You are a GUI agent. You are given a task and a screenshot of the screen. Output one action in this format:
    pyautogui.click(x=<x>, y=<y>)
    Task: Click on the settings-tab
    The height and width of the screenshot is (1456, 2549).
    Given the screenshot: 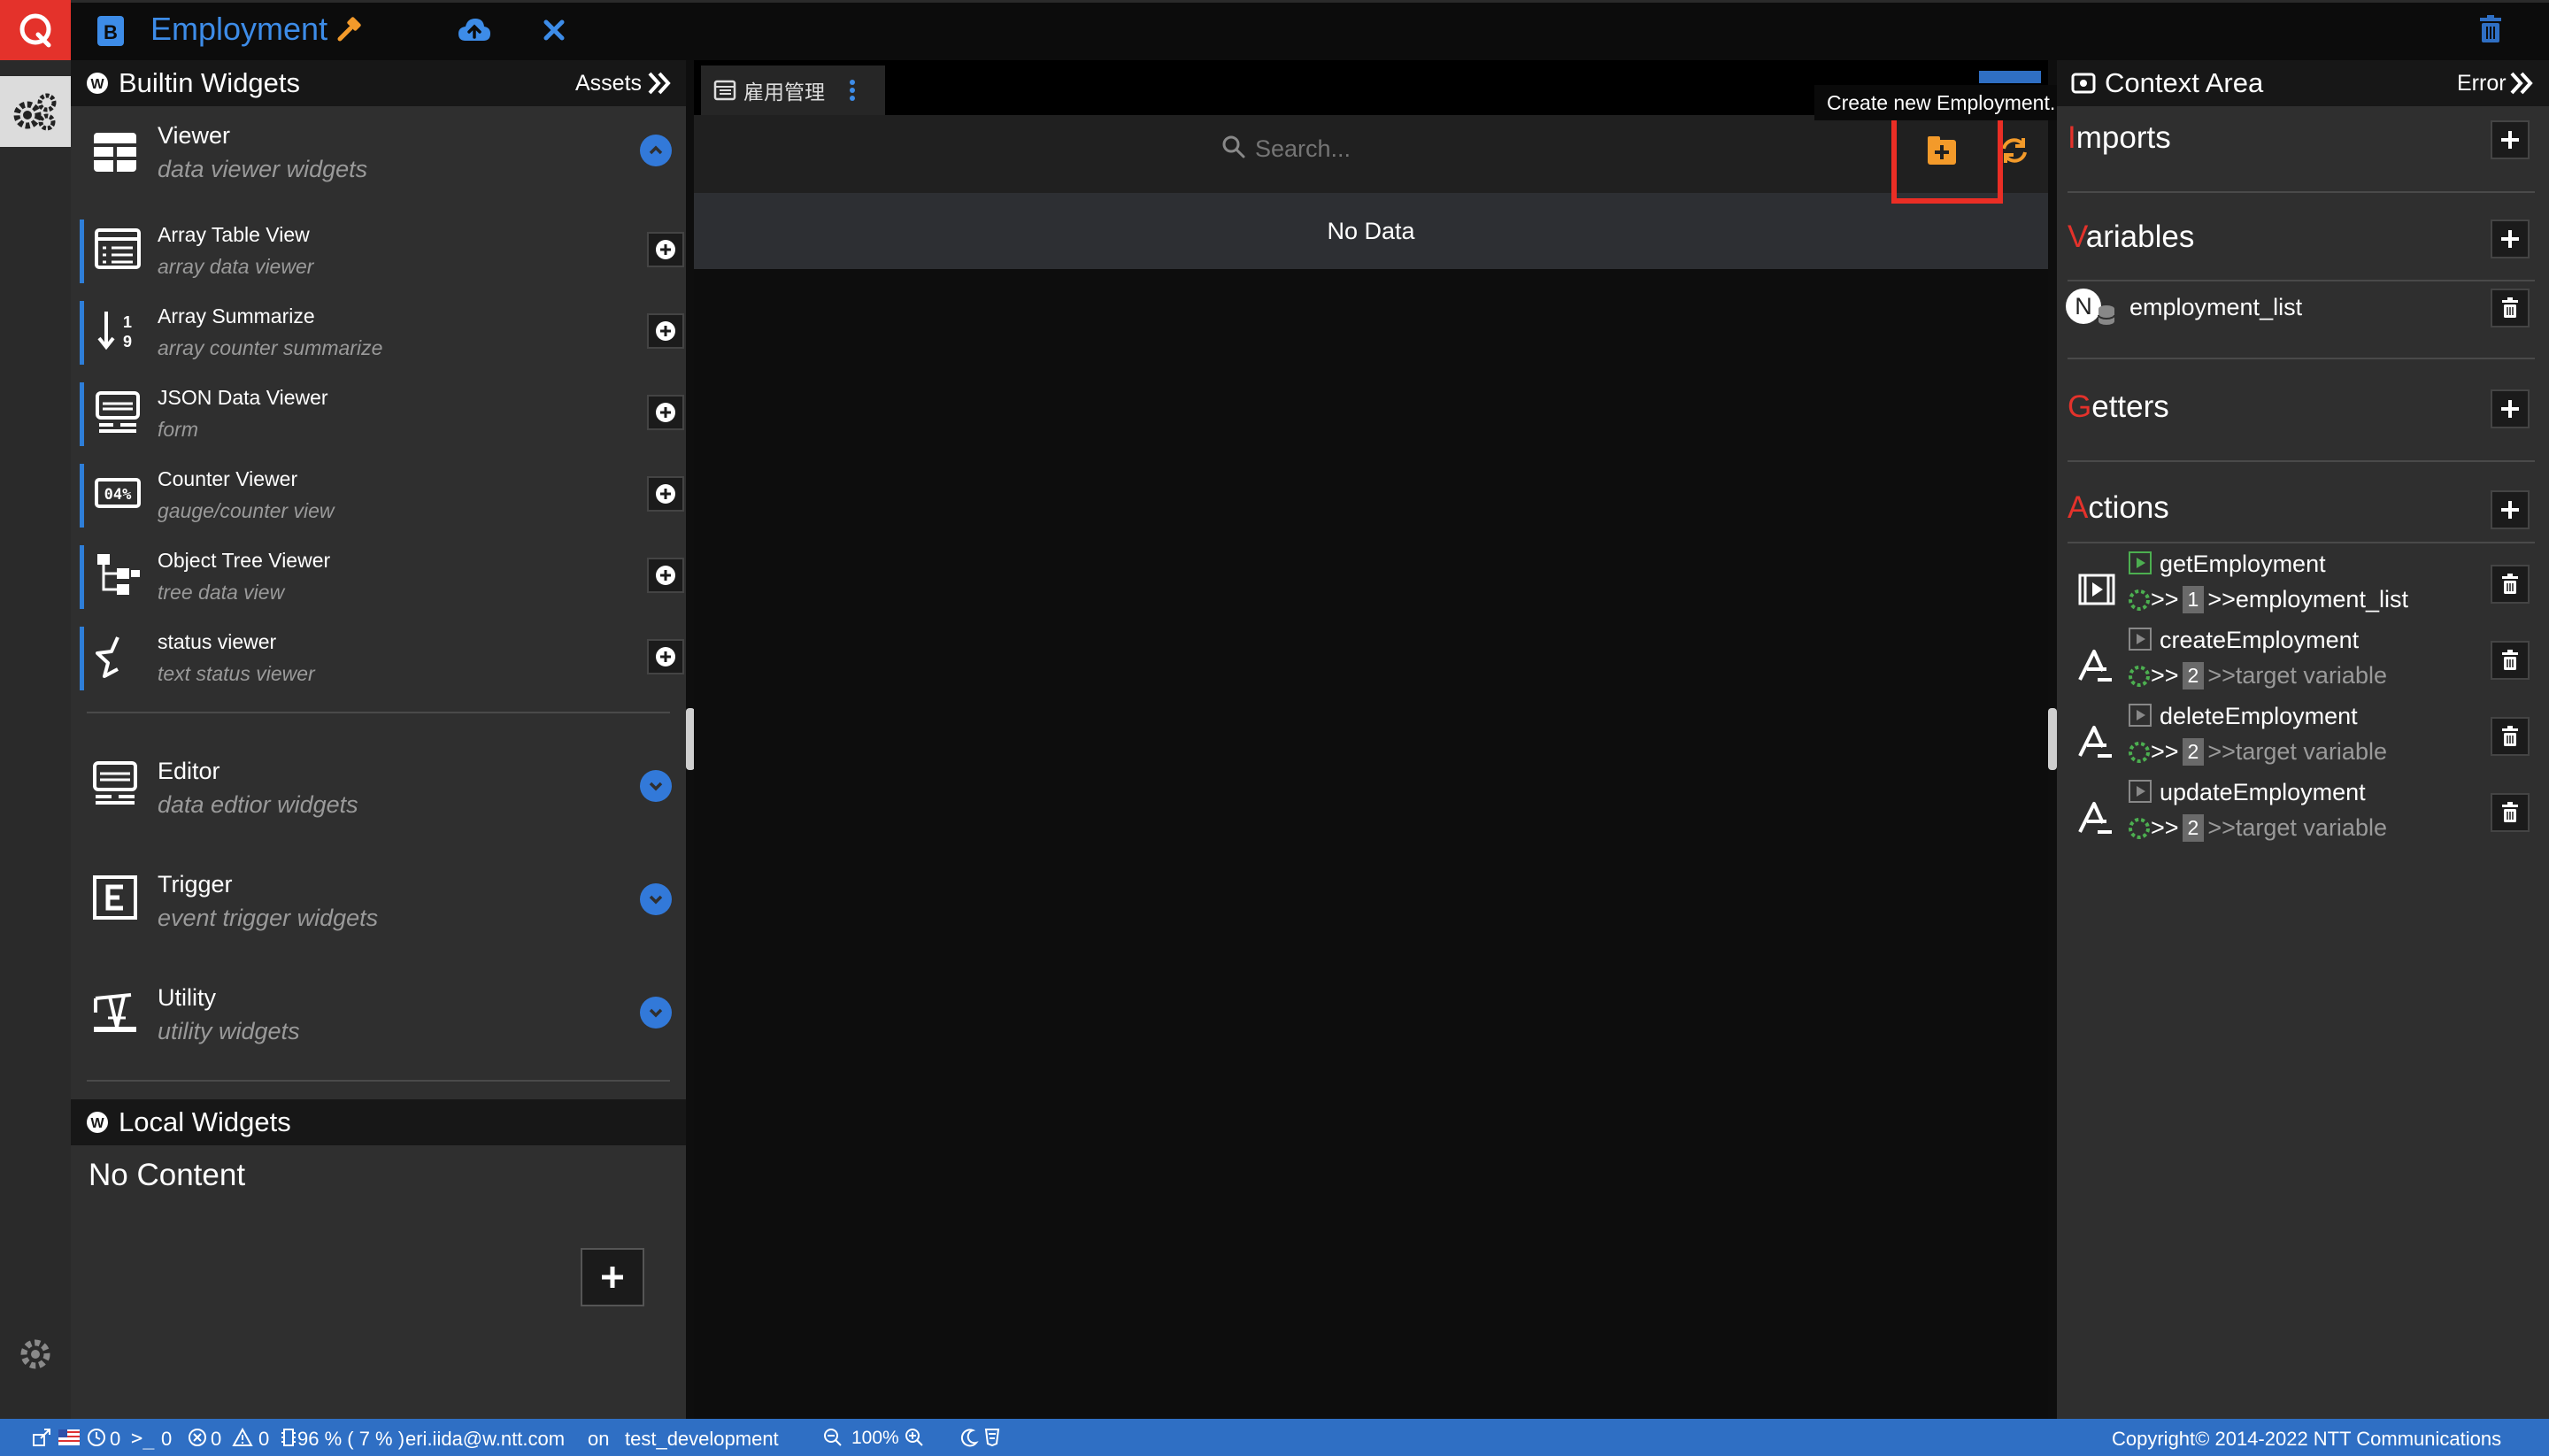 What is the action you would take?
    pyautogui.click(x=36, y=111)
    